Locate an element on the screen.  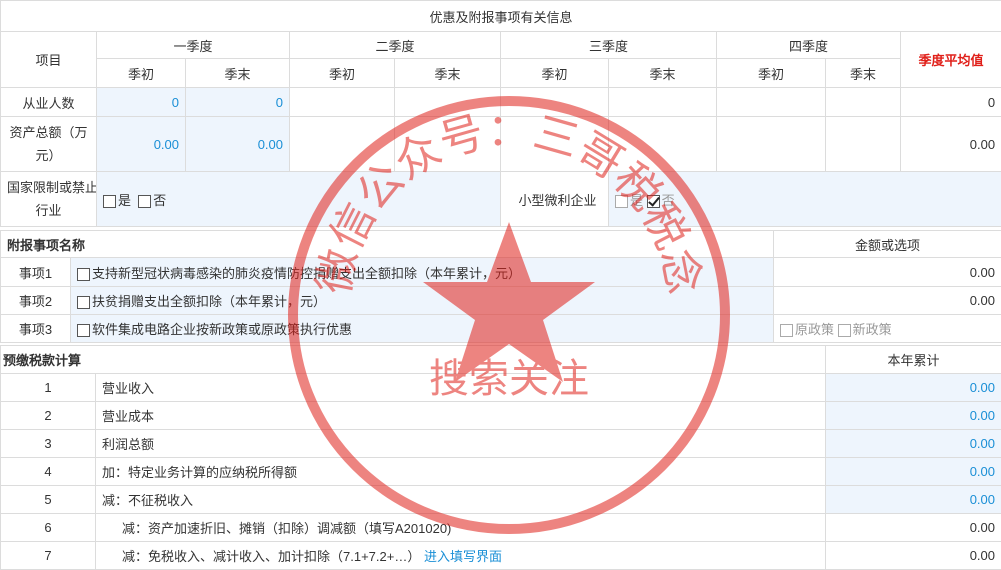
item-3-checkbox is located at coordinates (83, 330).